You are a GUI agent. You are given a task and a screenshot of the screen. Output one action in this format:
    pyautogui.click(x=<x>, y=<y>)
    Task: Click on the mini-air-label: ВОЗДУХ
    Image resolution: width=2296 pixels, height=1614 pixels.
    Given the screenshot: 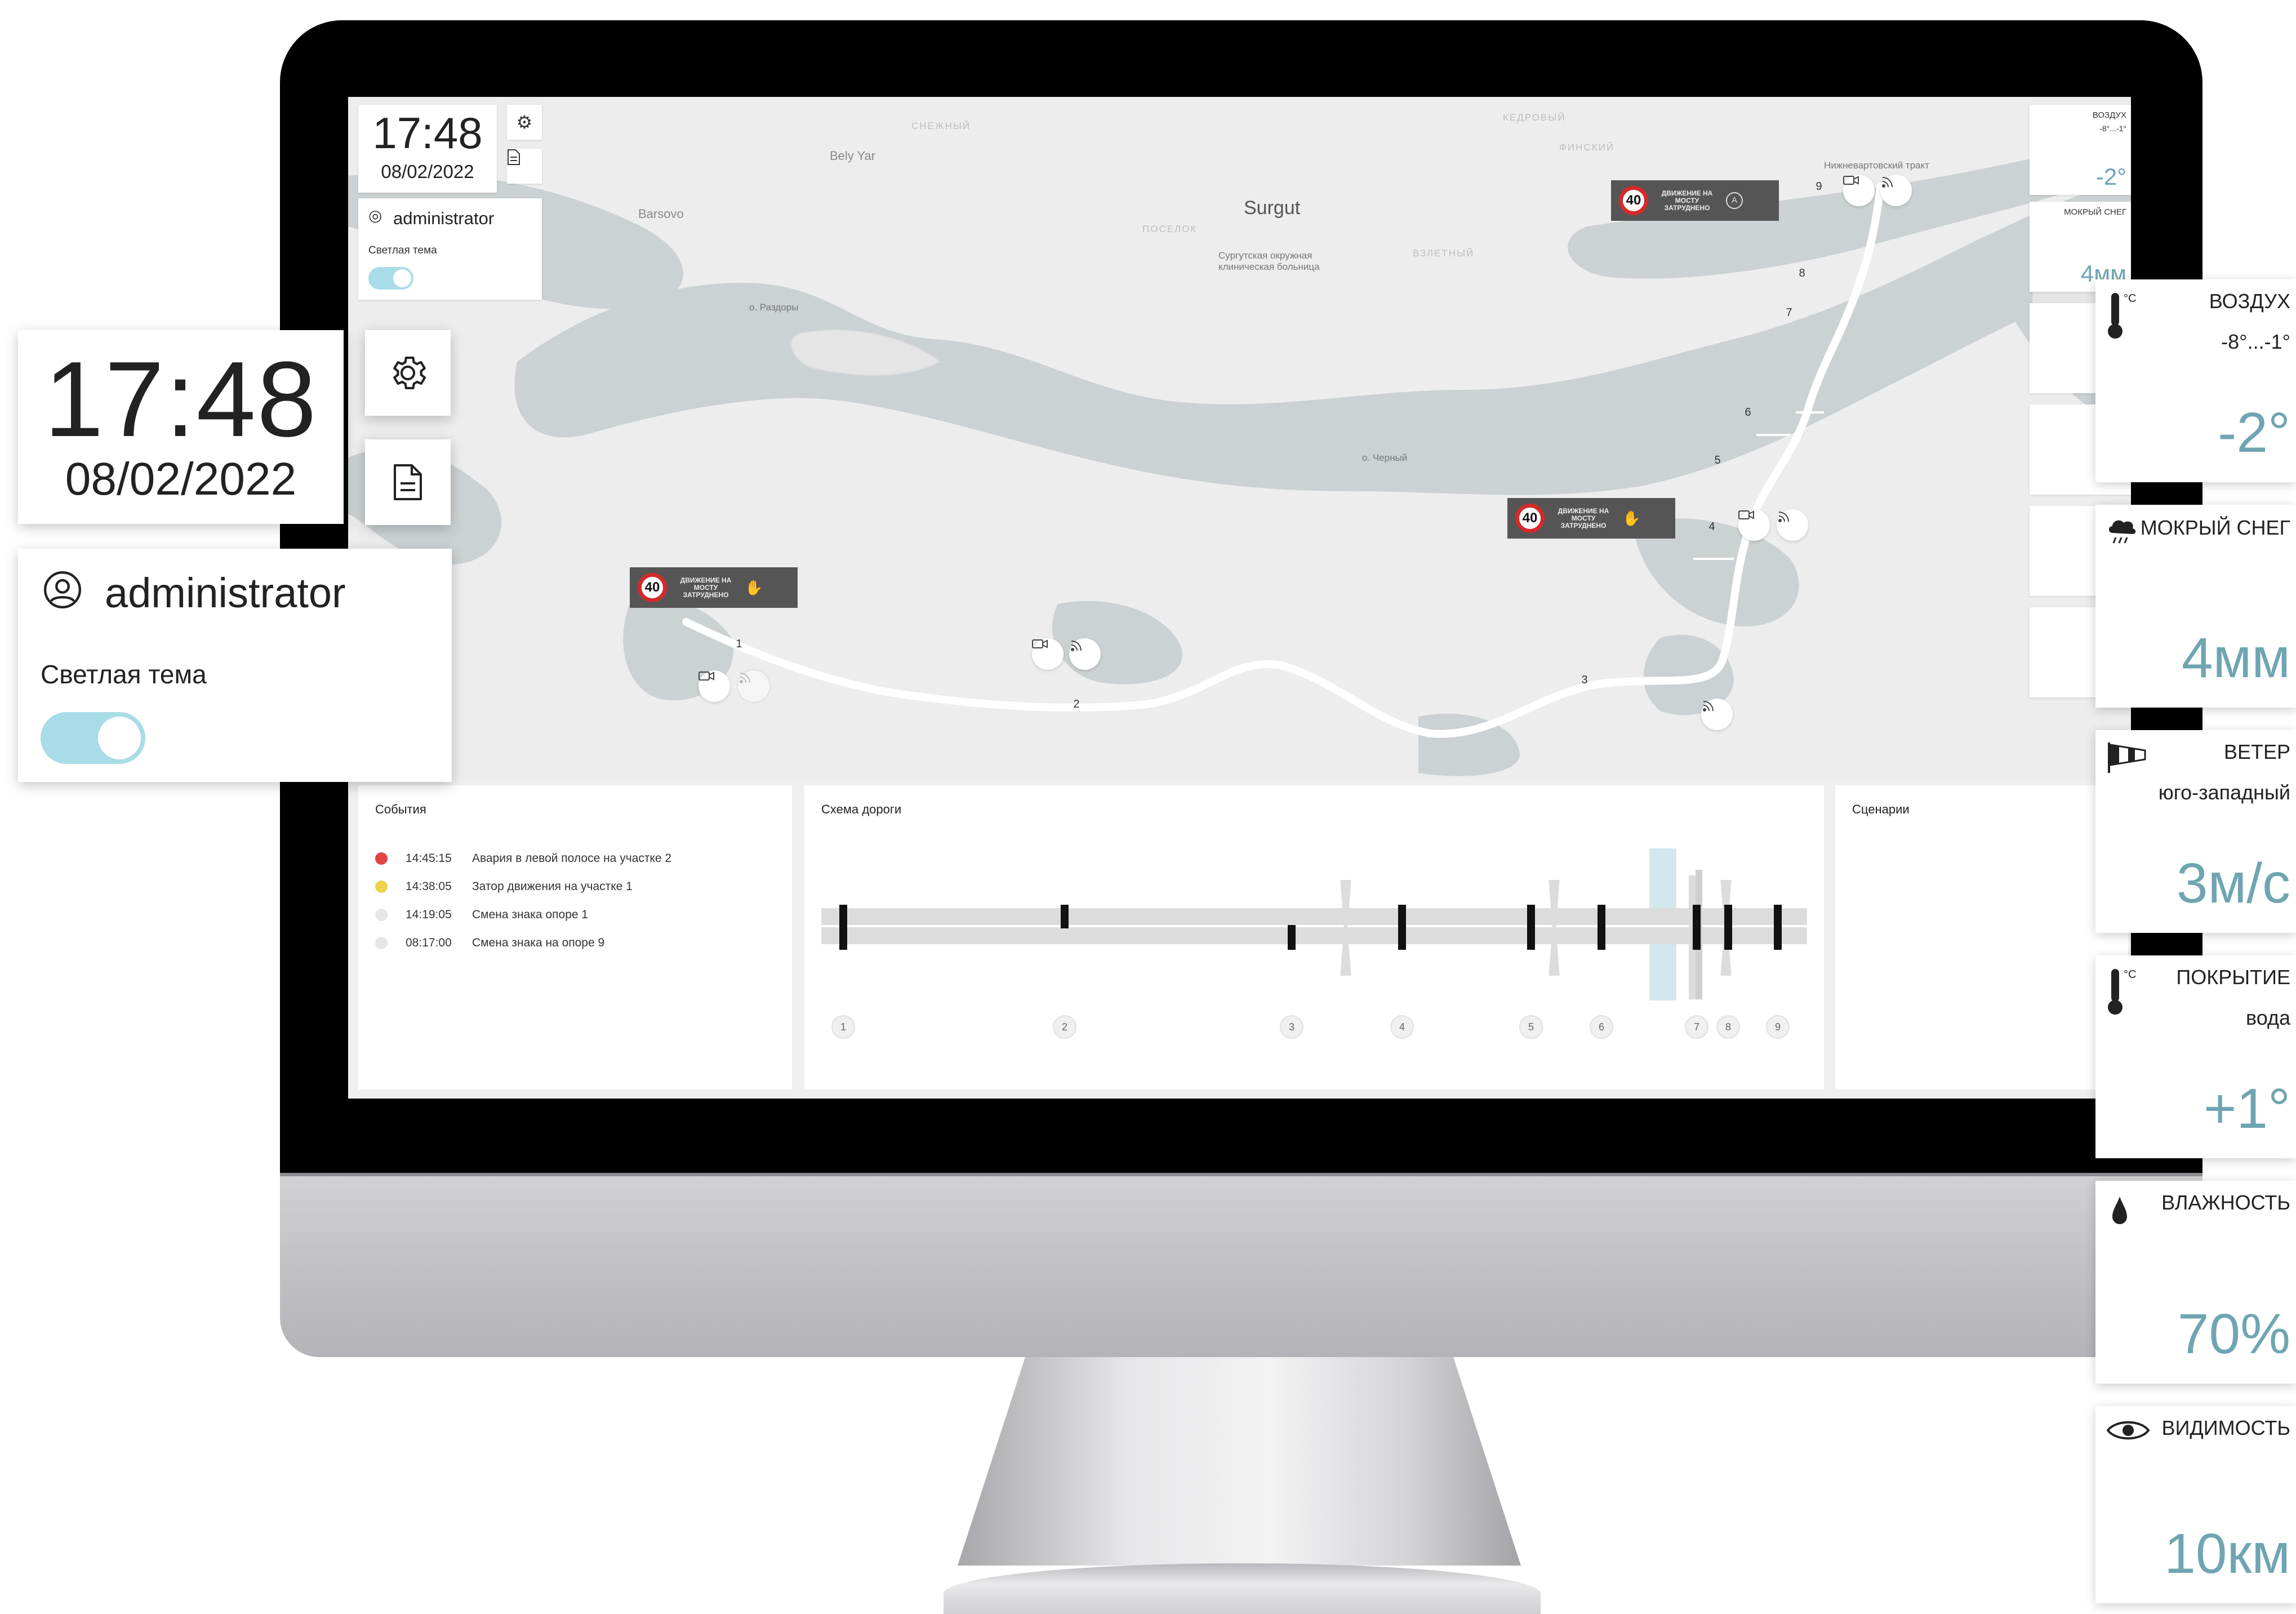 What is the action you would take?
    pyautogui.click(x=2109, y=115)
    